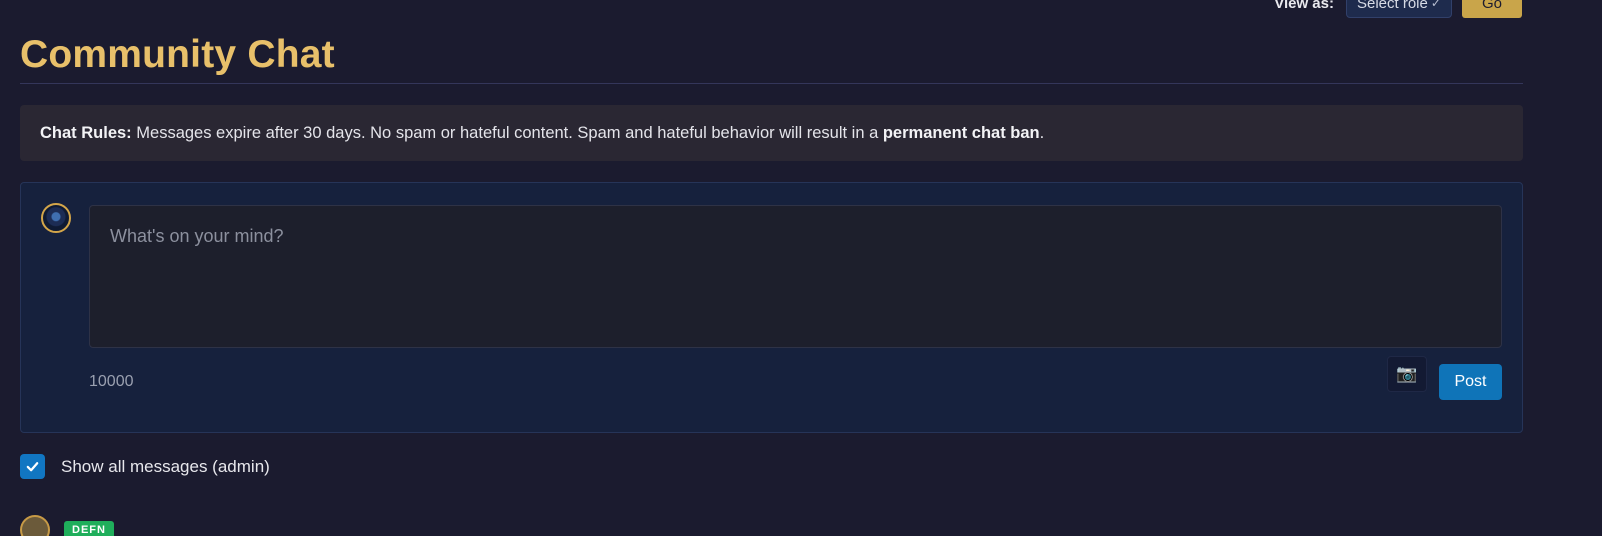 The height and width of the screenshot is (536, 1602). I want to click on go-button: Go, so click(1491, 9).